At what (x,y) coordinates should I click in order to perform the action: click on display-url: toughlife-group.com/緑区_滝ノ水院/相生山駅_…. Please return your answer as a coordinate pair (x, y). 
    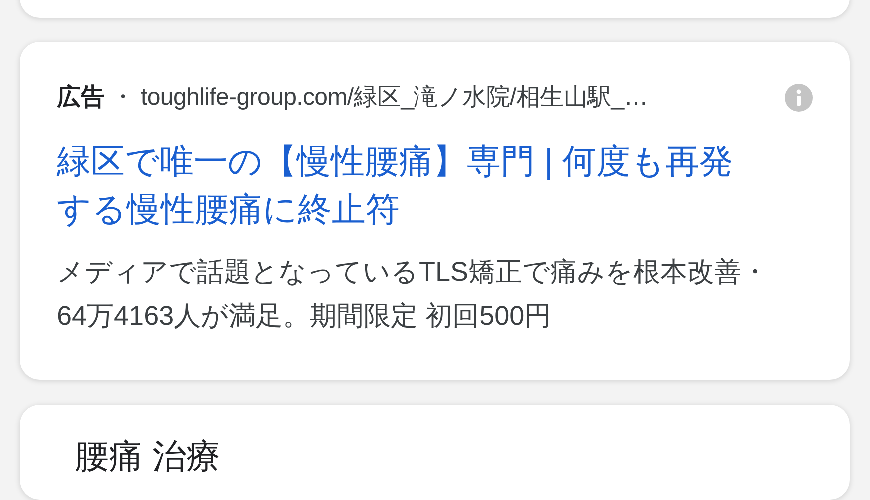
    Looking at the image, I should click on (394, 98).